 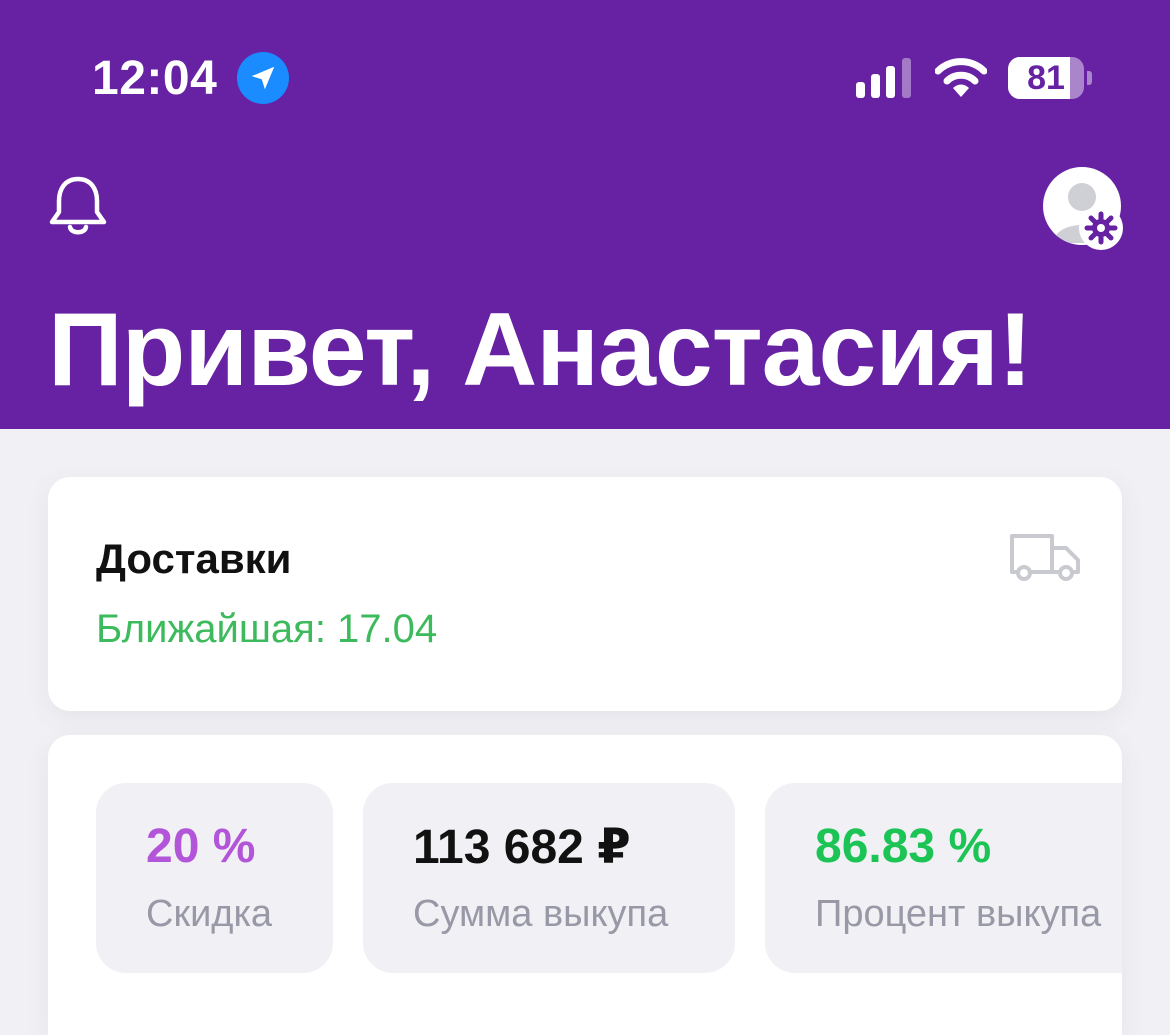 I want to click on stat-label: Сумма выкупа, so click(x=541, y=914).